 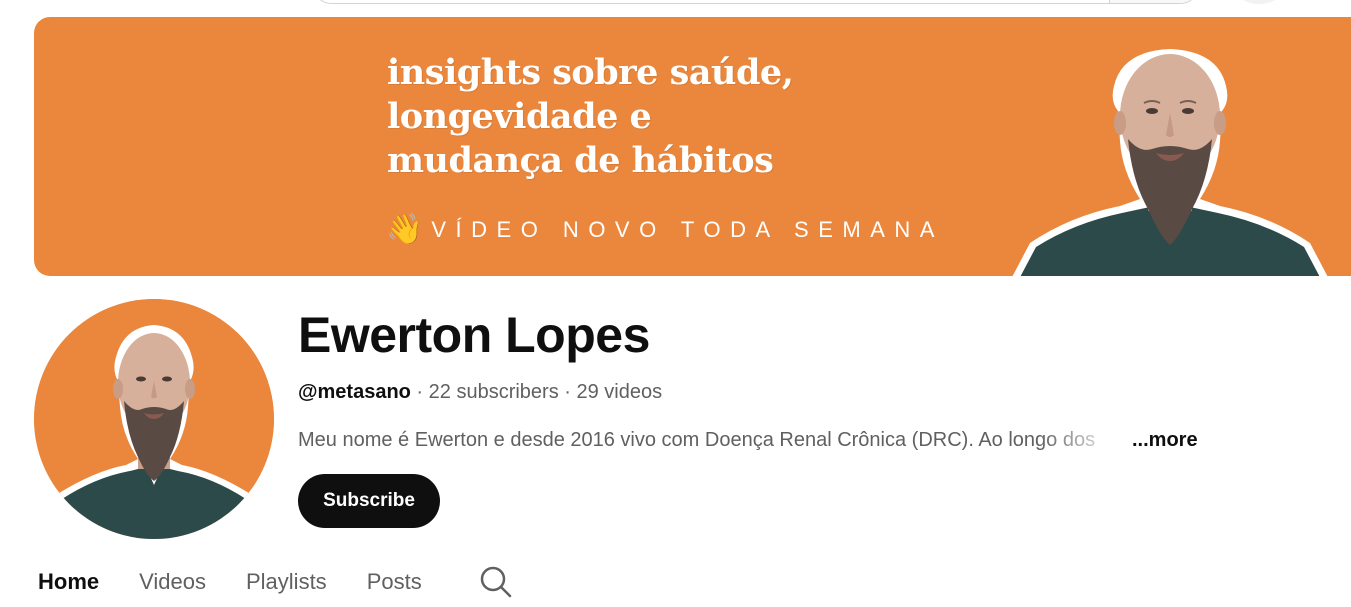 What do you see at coordinates (580, 160) in the screenshot?
I see `banner-headline-line: mudança de hábitos` at bounding box center [580, 160].